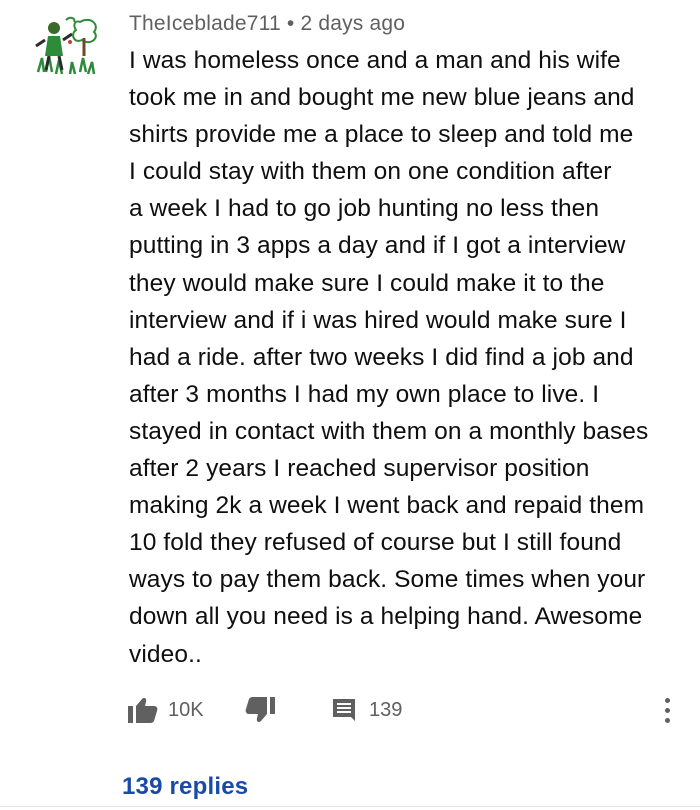  I want to click on avatar, so click(66, 48).